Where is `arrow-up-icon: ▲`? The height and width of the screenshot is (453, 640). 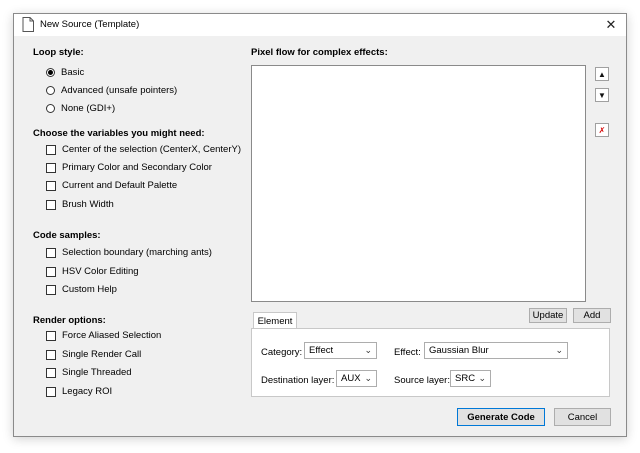 arrow-up-icon: ▲ is located at coordinates (602, 74).